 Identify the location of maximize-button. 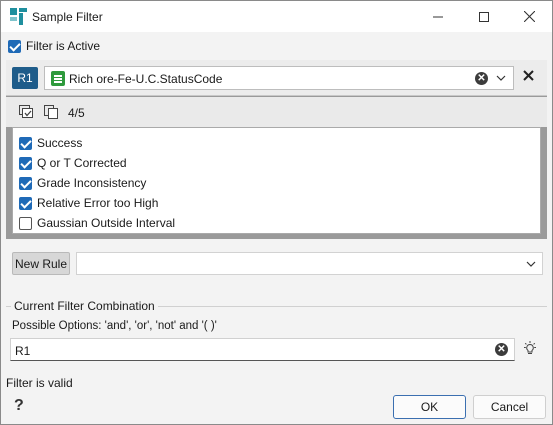
(484, 16).